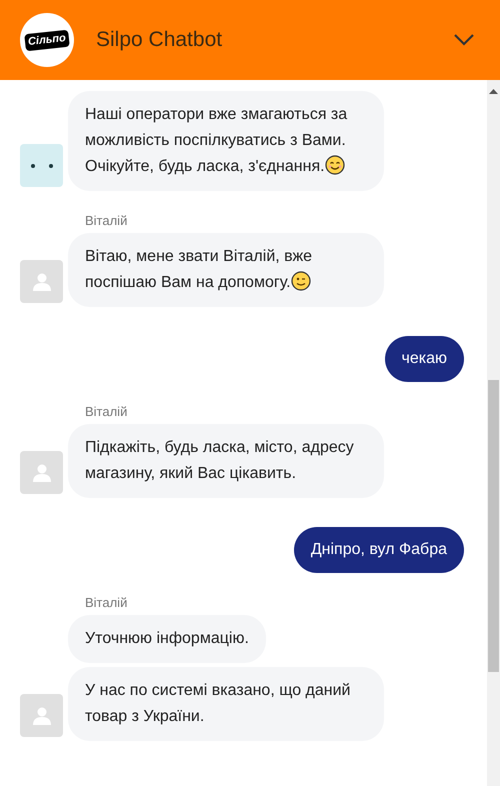  What do you see at coordinates (334, 165) in the screenshot?
I see `smiling-face-icon` at bounding box center [334, 165].